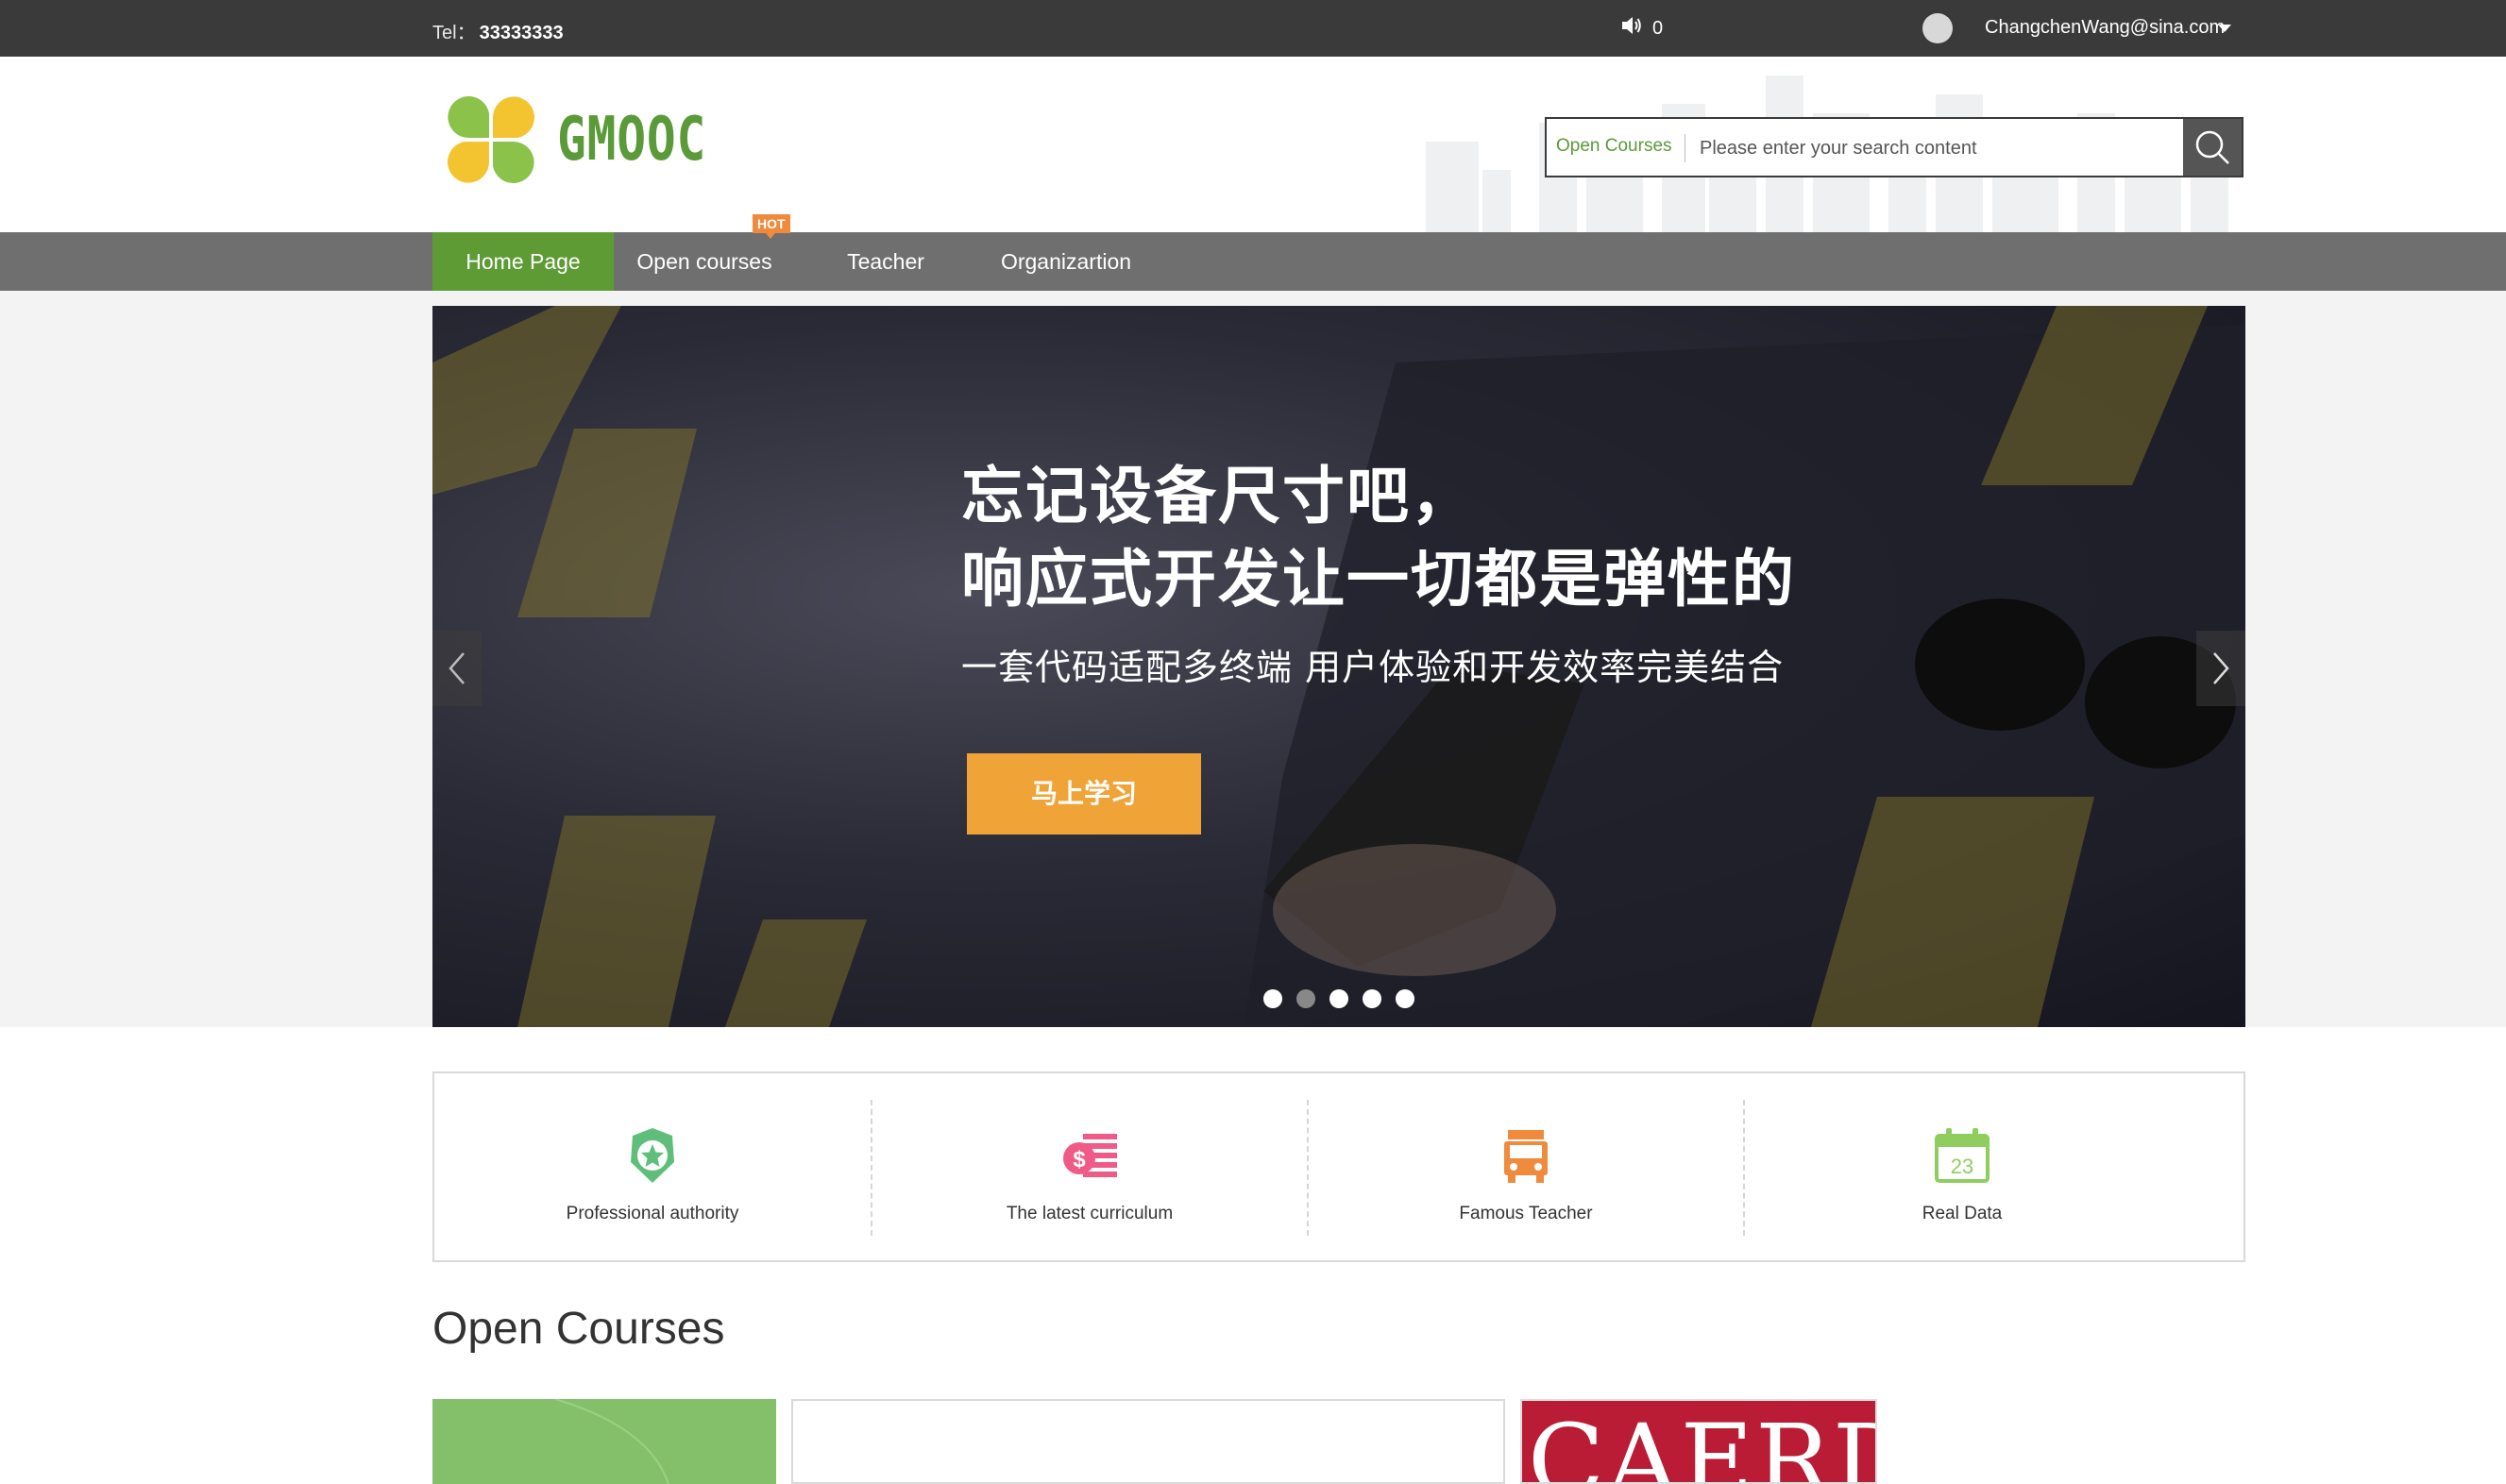 This screenshot has width=2506, height=1484. I want to click on course-card-pattern, so click(611, 1441).